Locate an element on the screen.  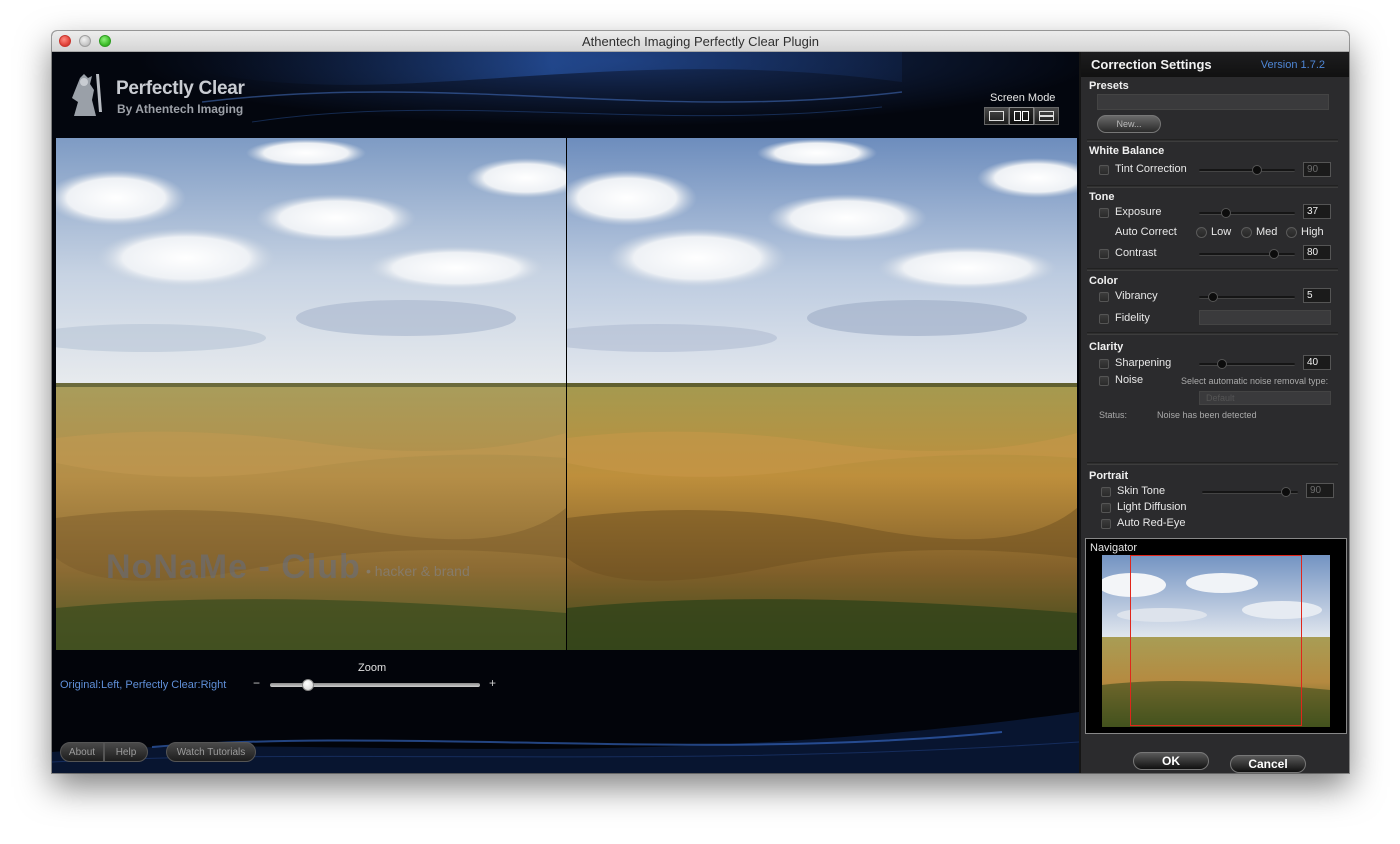
navigator-viewport-rect is located at coordinates (1216, 640).